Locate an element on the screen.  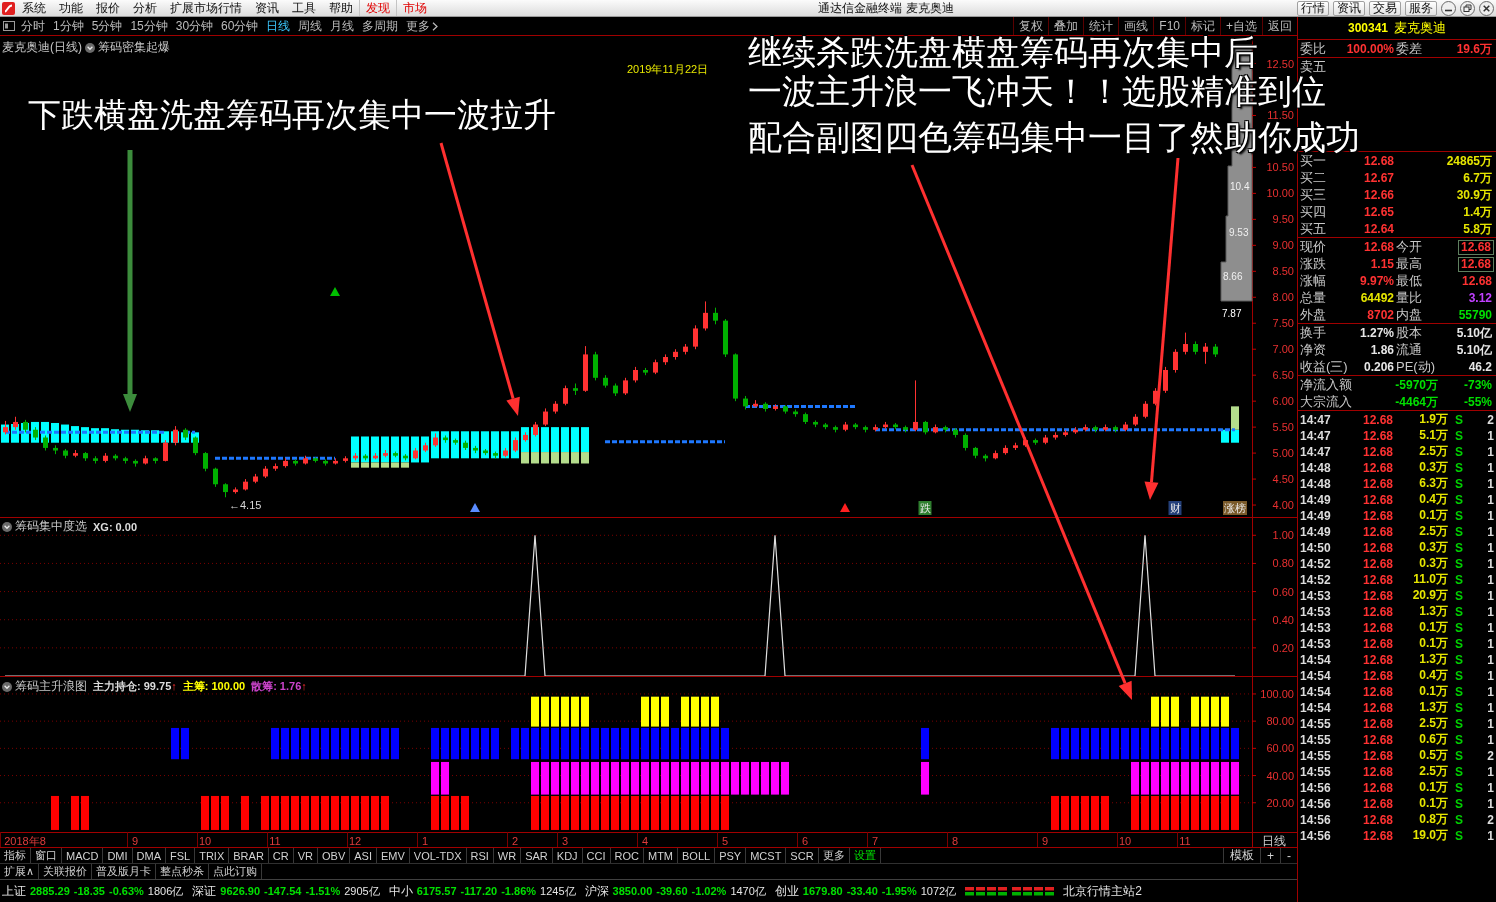
axis-label: 5.50 is located at coordinates (1283, 427).